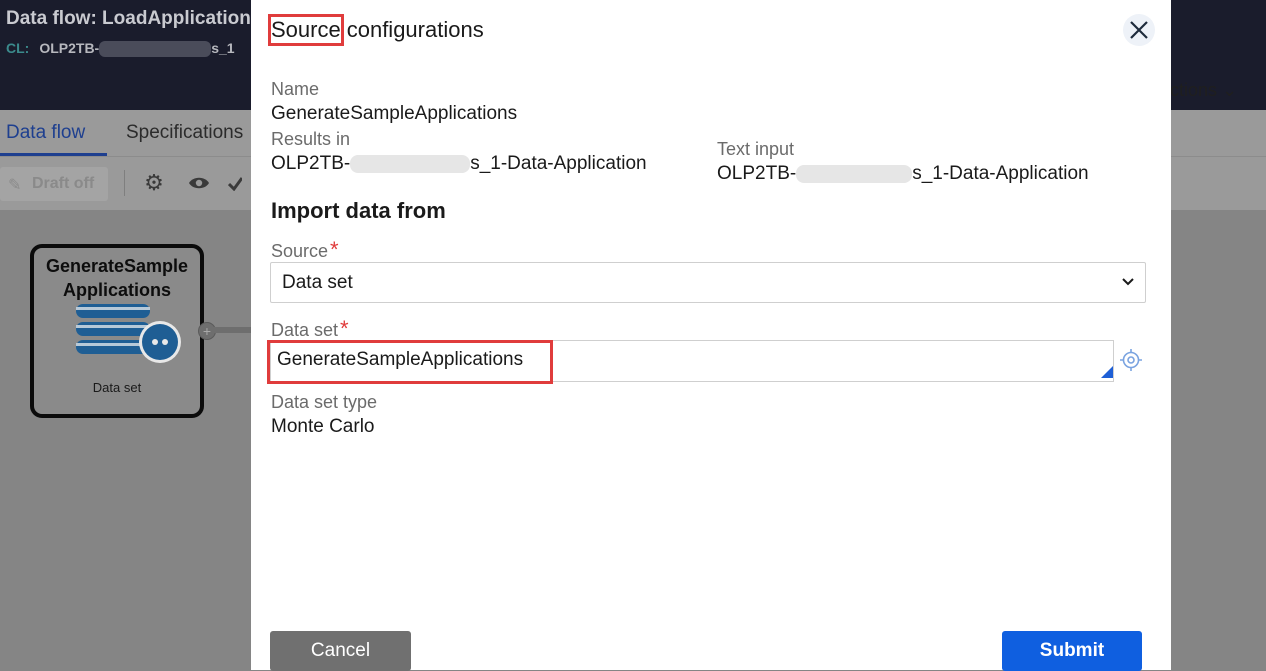 This screenshot has height=671, width=1266. I want to click on cancel-button: Cancel, so click(340, 651).